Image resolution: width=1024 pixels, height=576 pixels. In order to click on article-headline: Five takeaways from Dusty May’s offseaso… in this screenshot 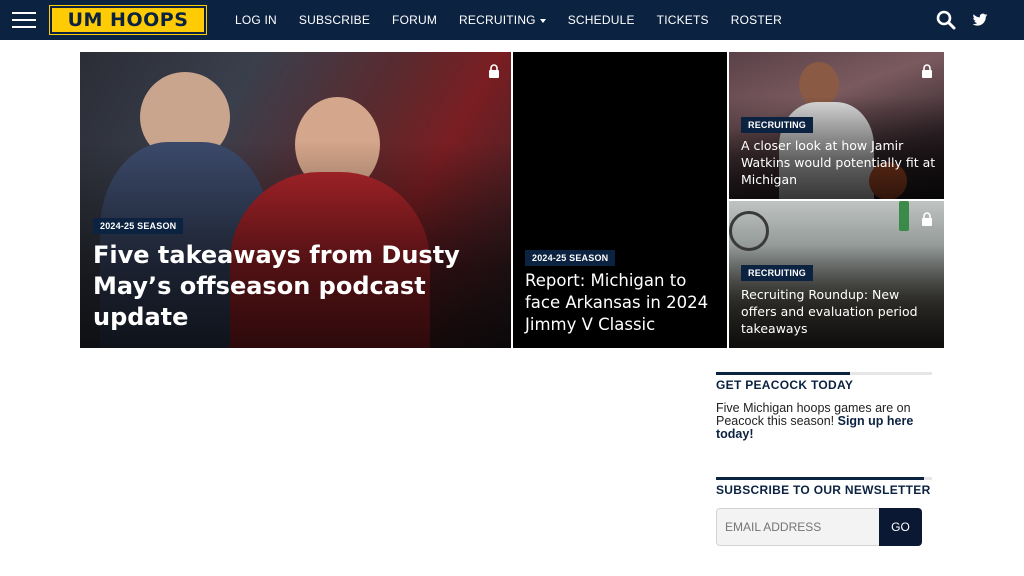, I will do `click(293, 286)`.